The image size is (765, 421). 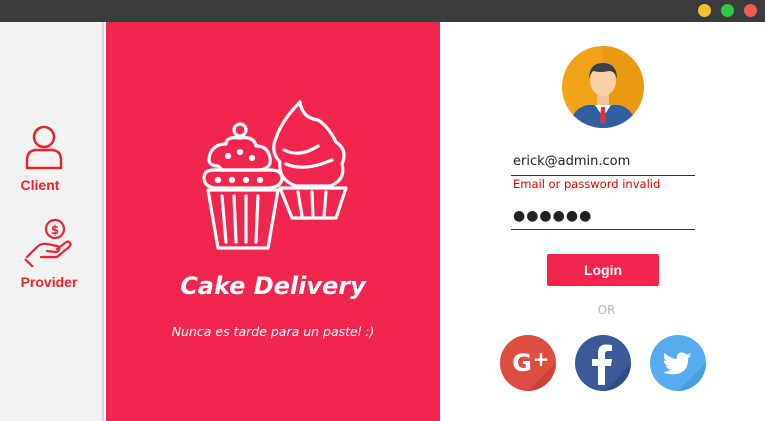 I want to click on businessman-avatar-icon, so click(x=603, y=87).